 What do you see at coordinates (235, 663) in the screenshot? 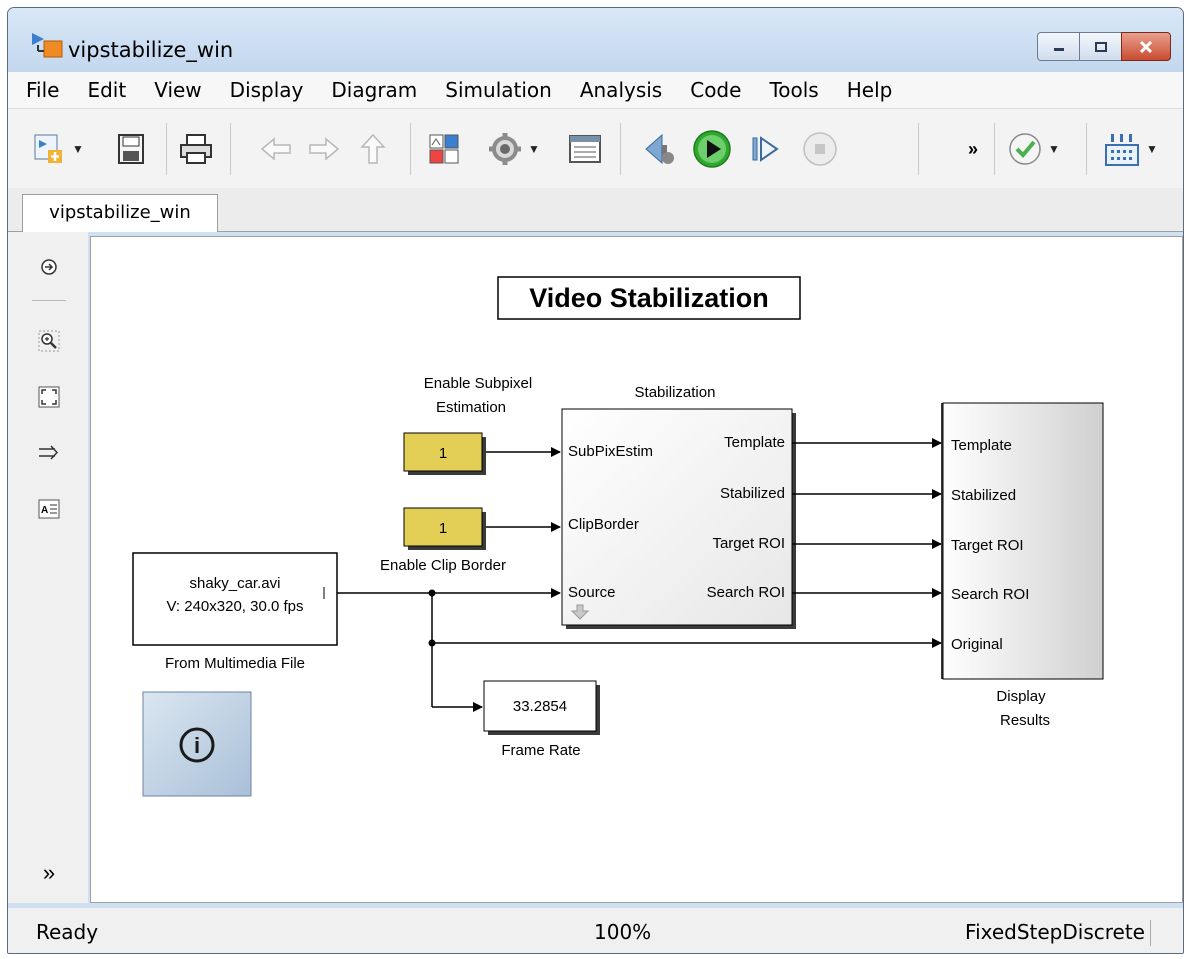
I see `source-label: From Multimedia File` at bounding box center [235, 663].